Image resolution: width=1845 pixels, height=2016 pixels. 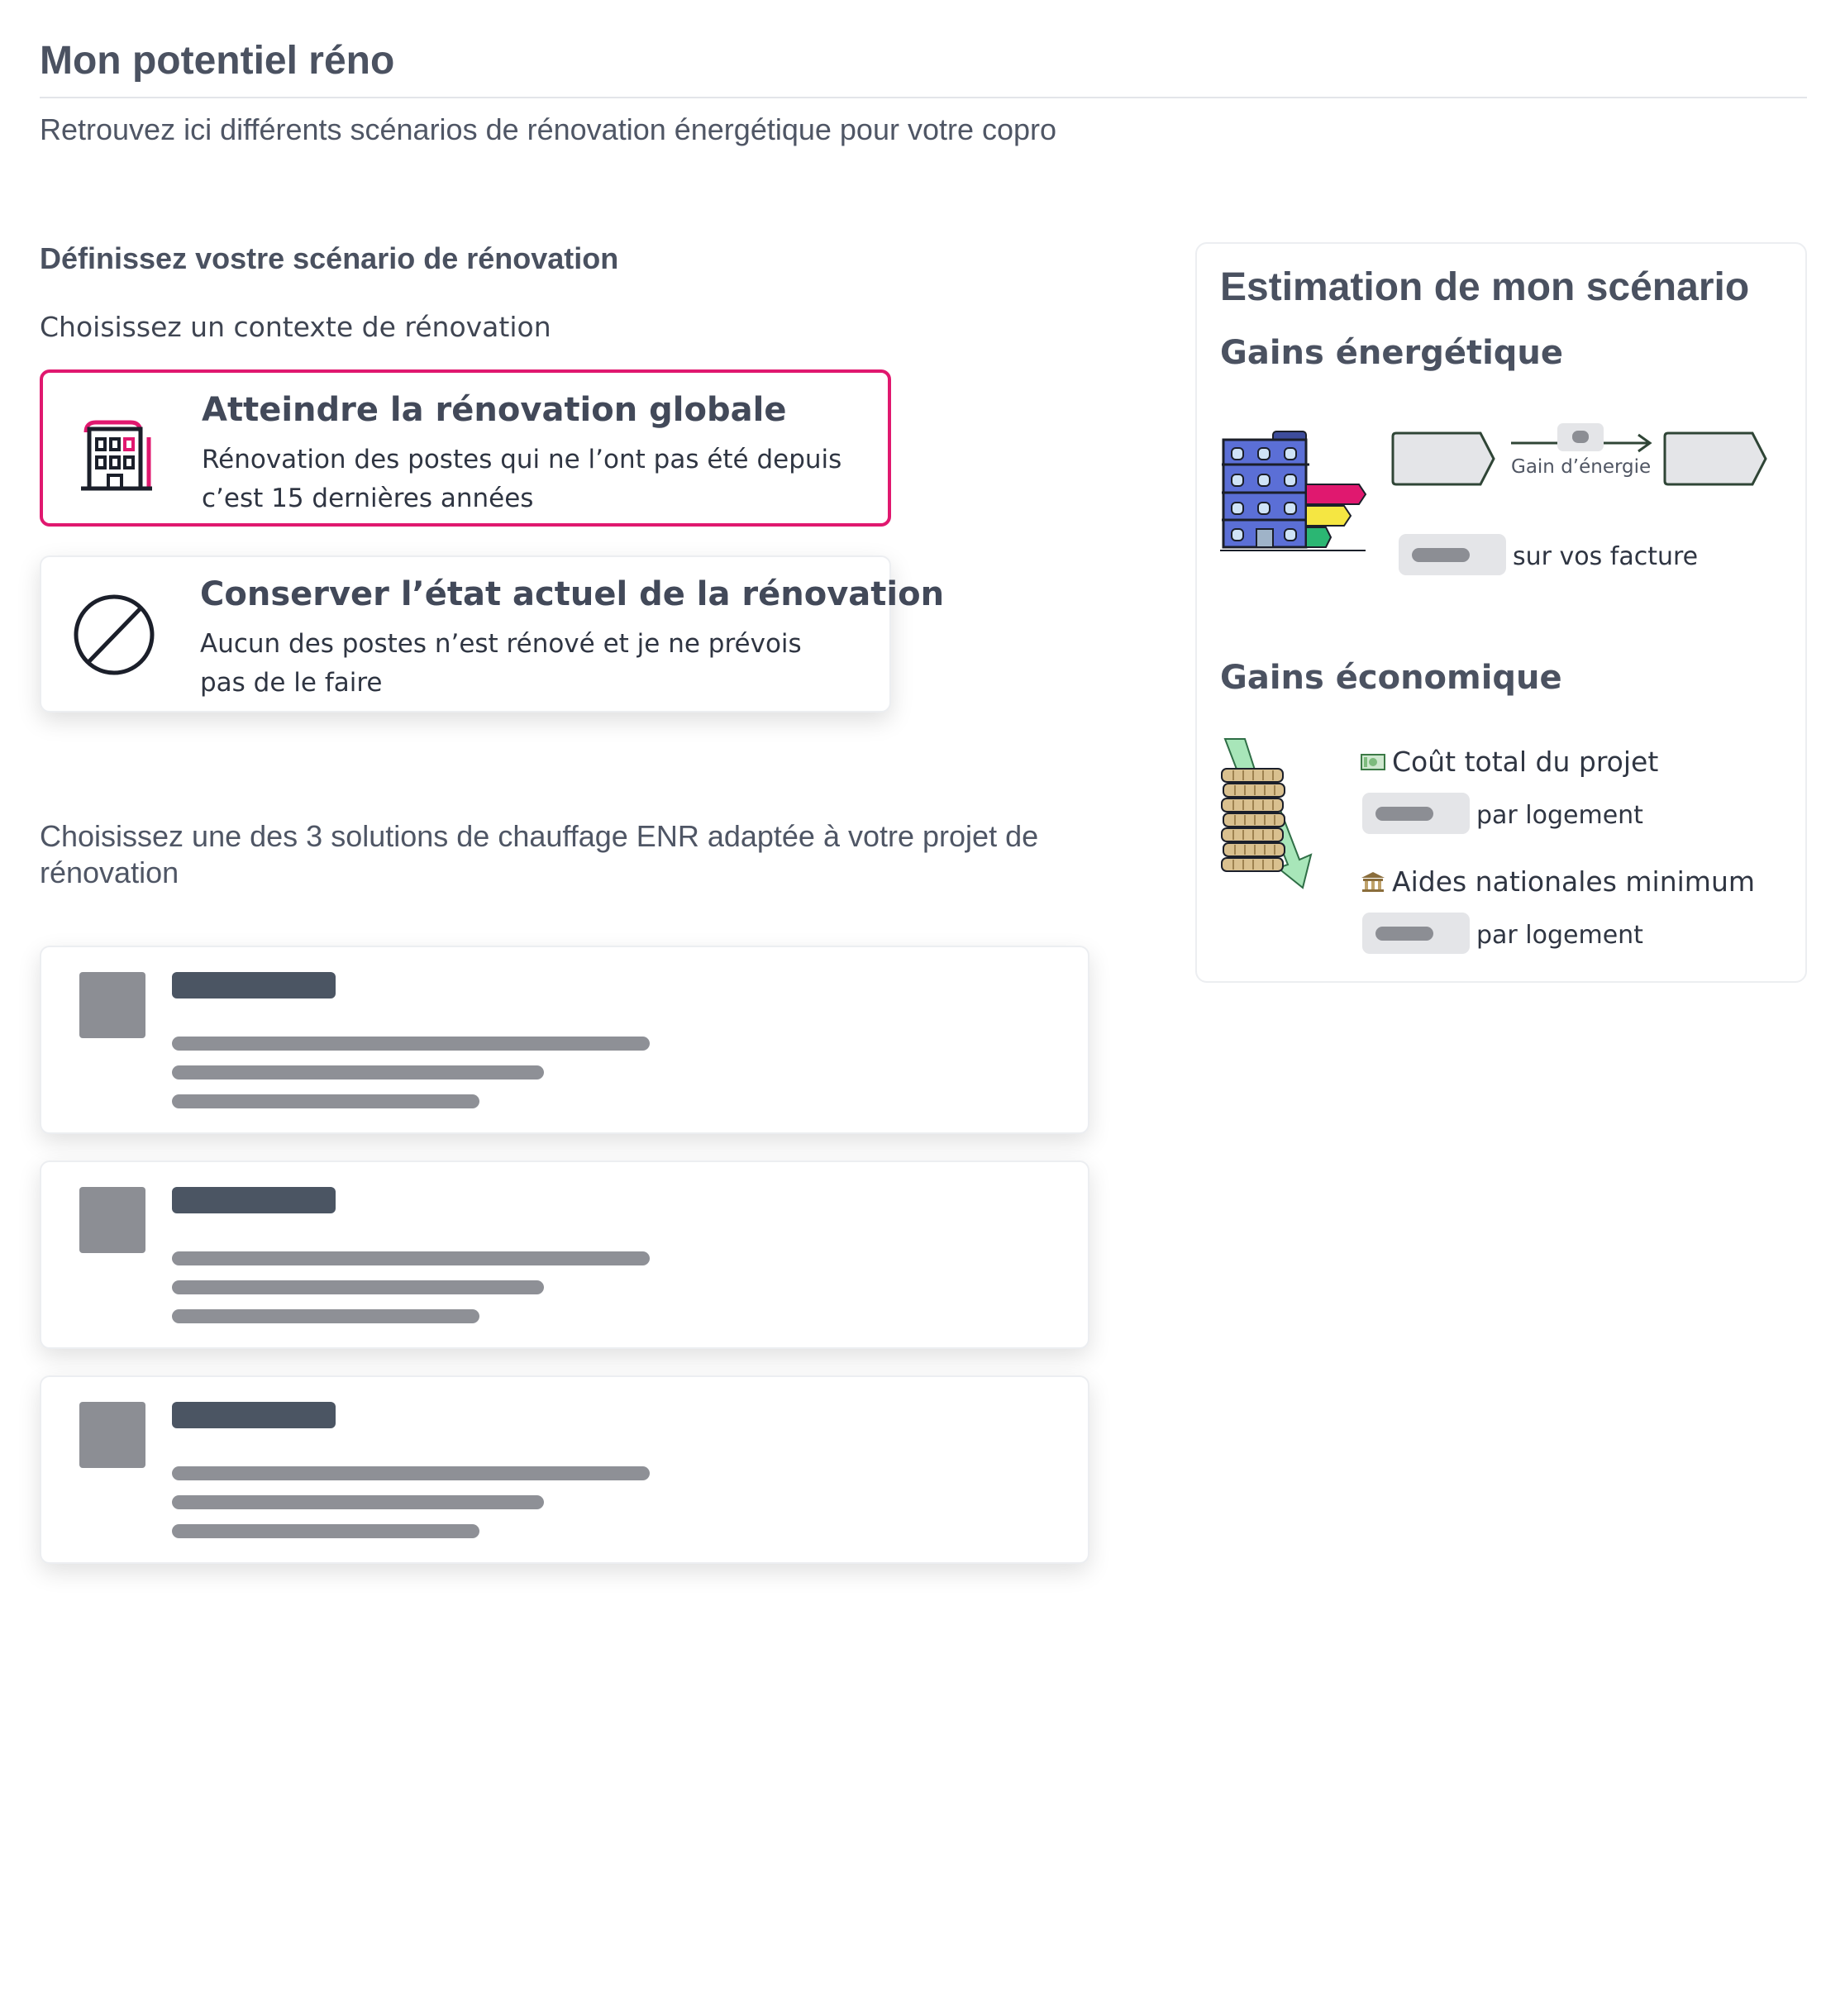 I want to click on total-cost-label-row: Coût total du projet, so click(x=1509, y=762).